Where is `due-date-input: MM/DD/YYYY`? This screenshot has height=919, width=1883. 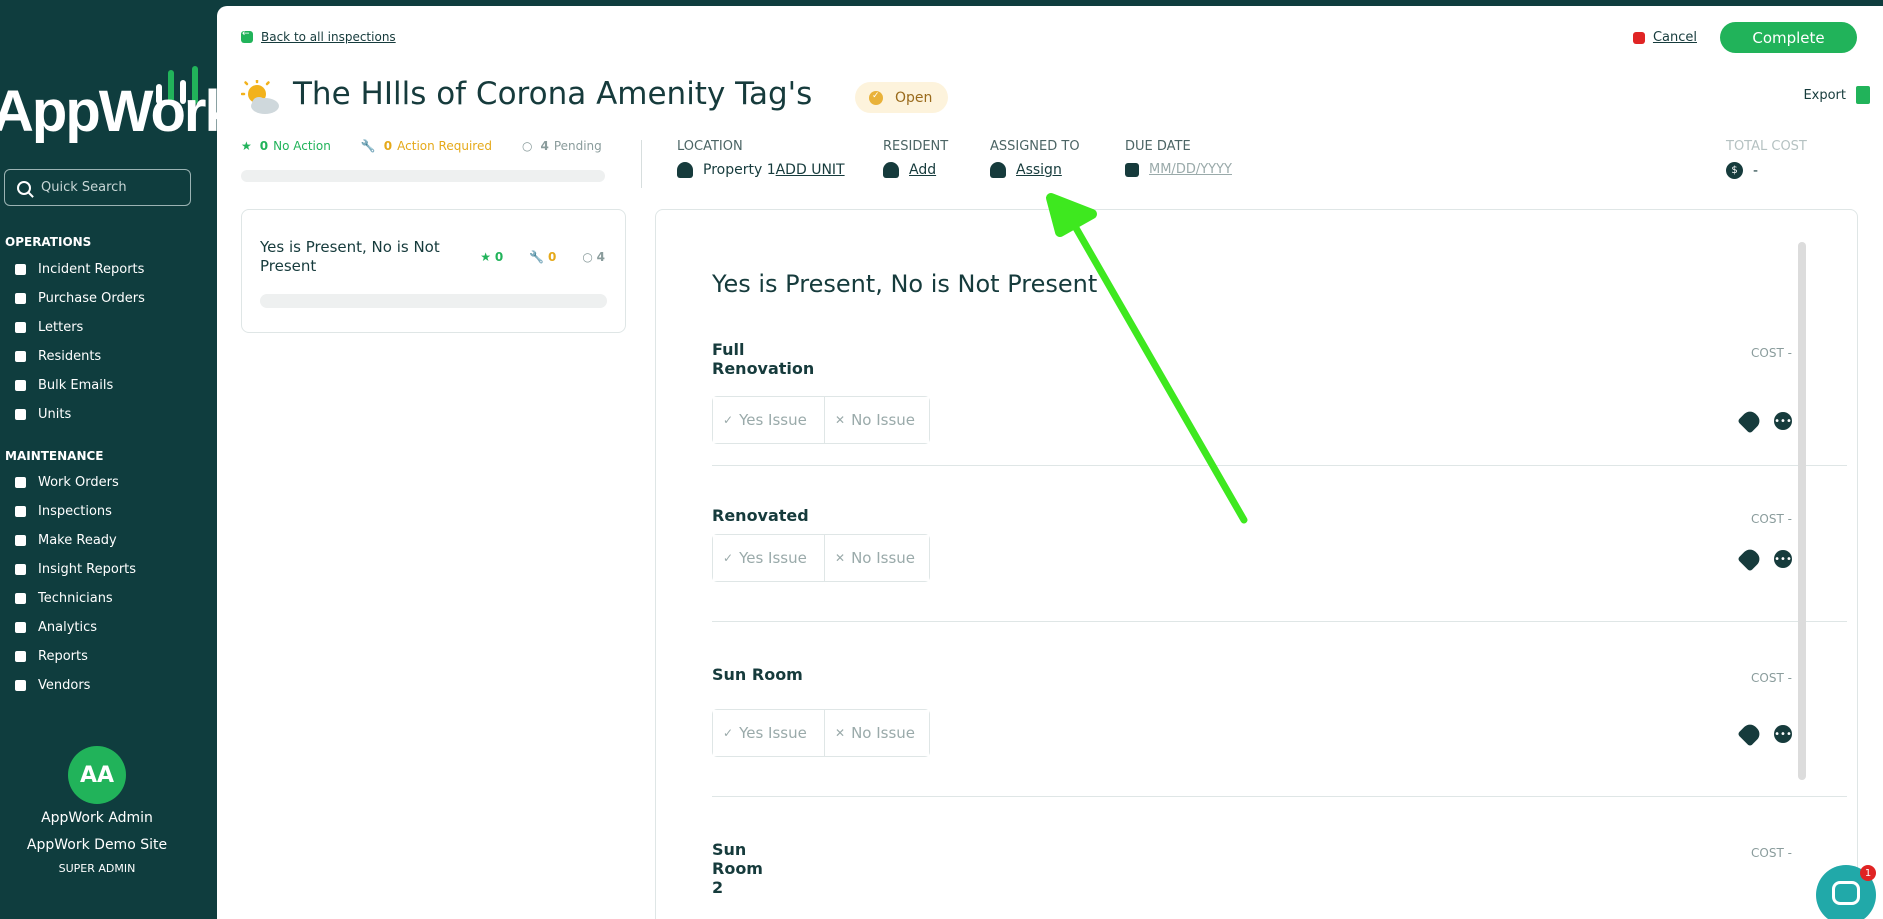 due-date-input: MM/DD/YYYY is located at coordinates (1190, 169).